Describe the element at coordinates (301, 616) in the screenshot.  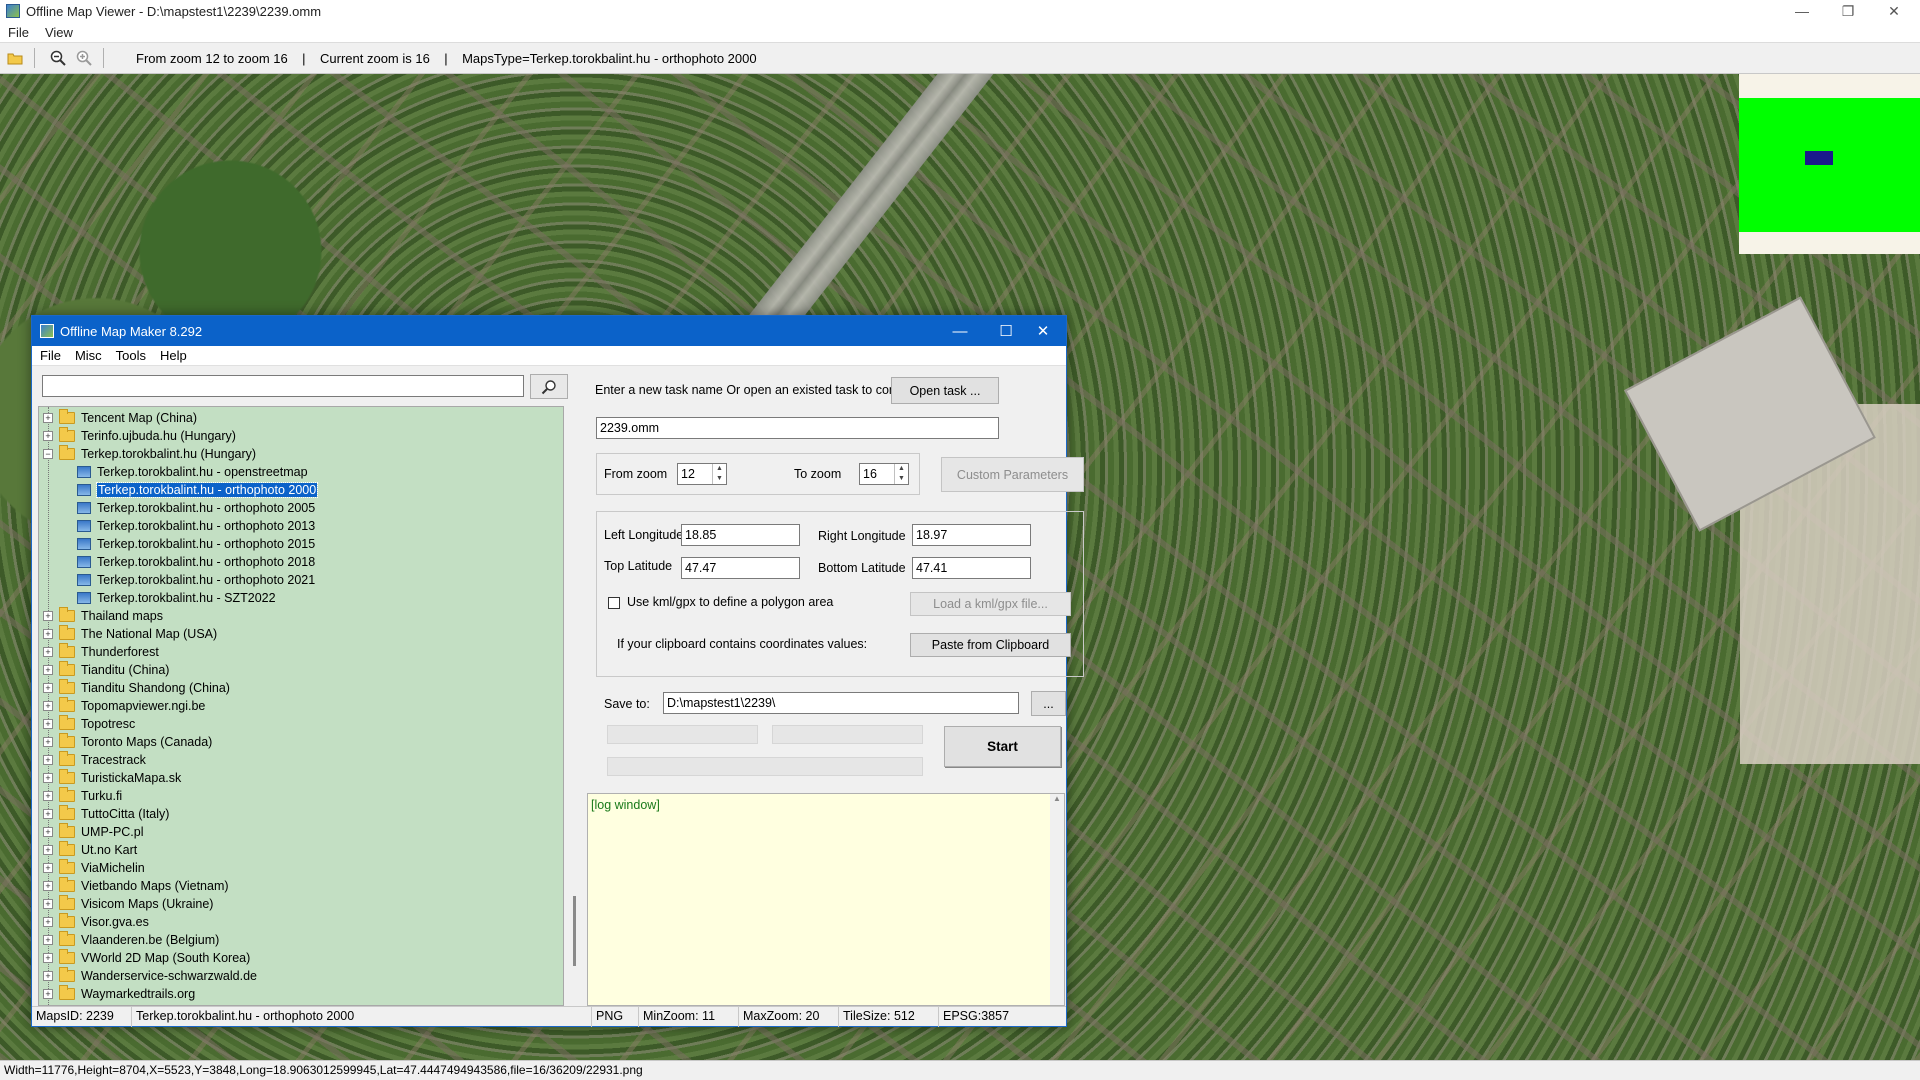
I see `tree-item: + Thailand maps` at that location.